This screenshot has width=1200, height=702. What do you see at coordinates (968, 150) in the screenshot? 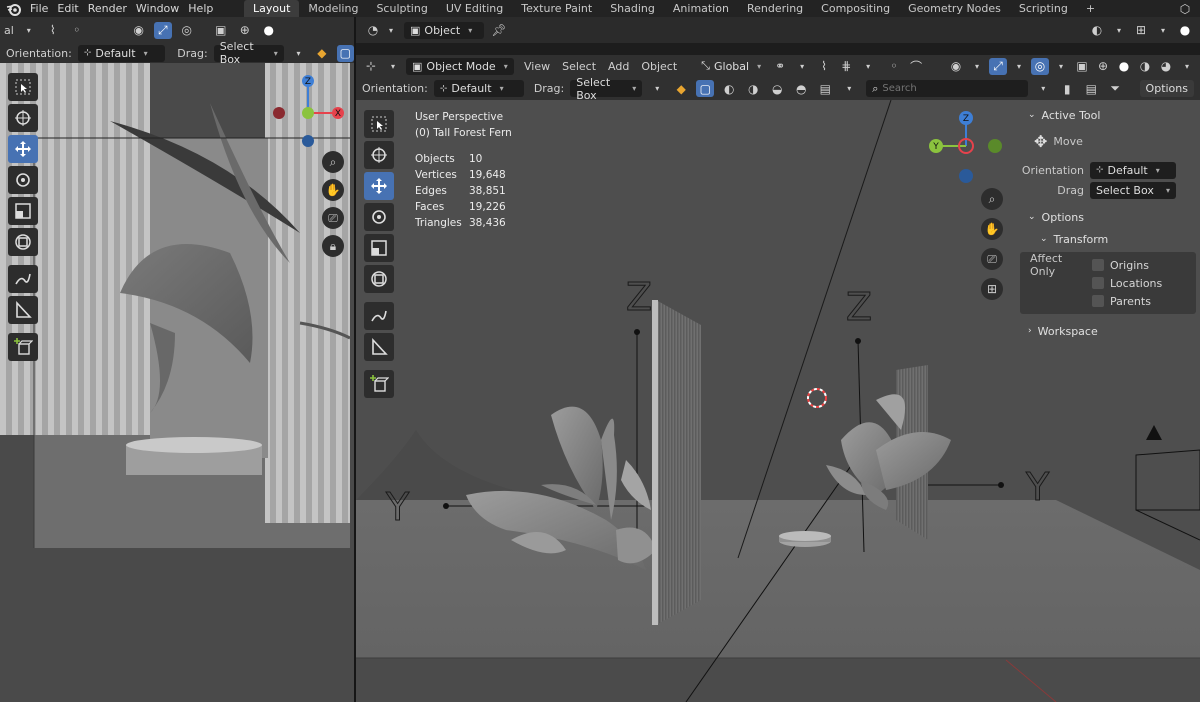
I see `main-navigation-gizmo: Z Y` at bounding box center [968, 150].